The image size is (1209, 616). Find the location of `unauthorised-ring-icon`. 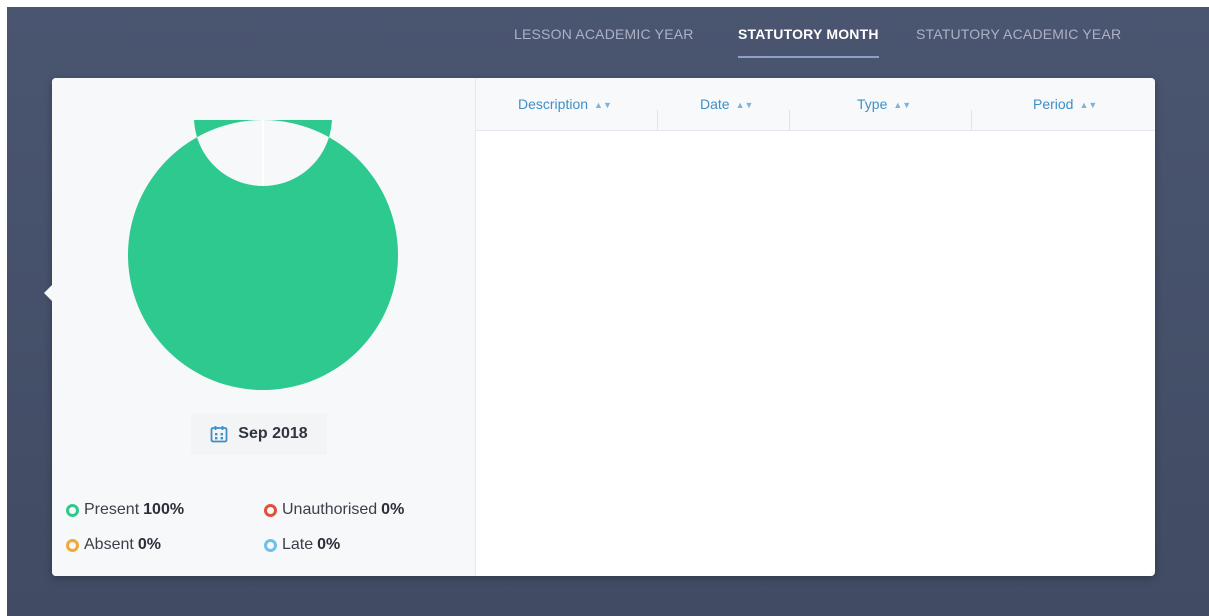

unauthorised-ring-icon is located at coordinates (270, 510).